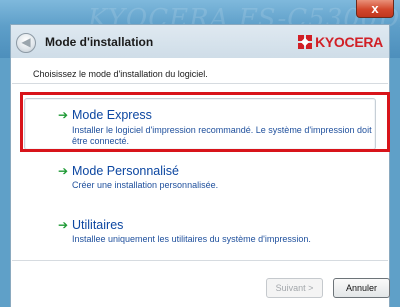 The width and height of the screenshot is (400, 307). Describe the element at coordinates (200, 41) in the screenshot. I see `wizard-header: ◀ Mode d'installation KYOCERA` at that location.